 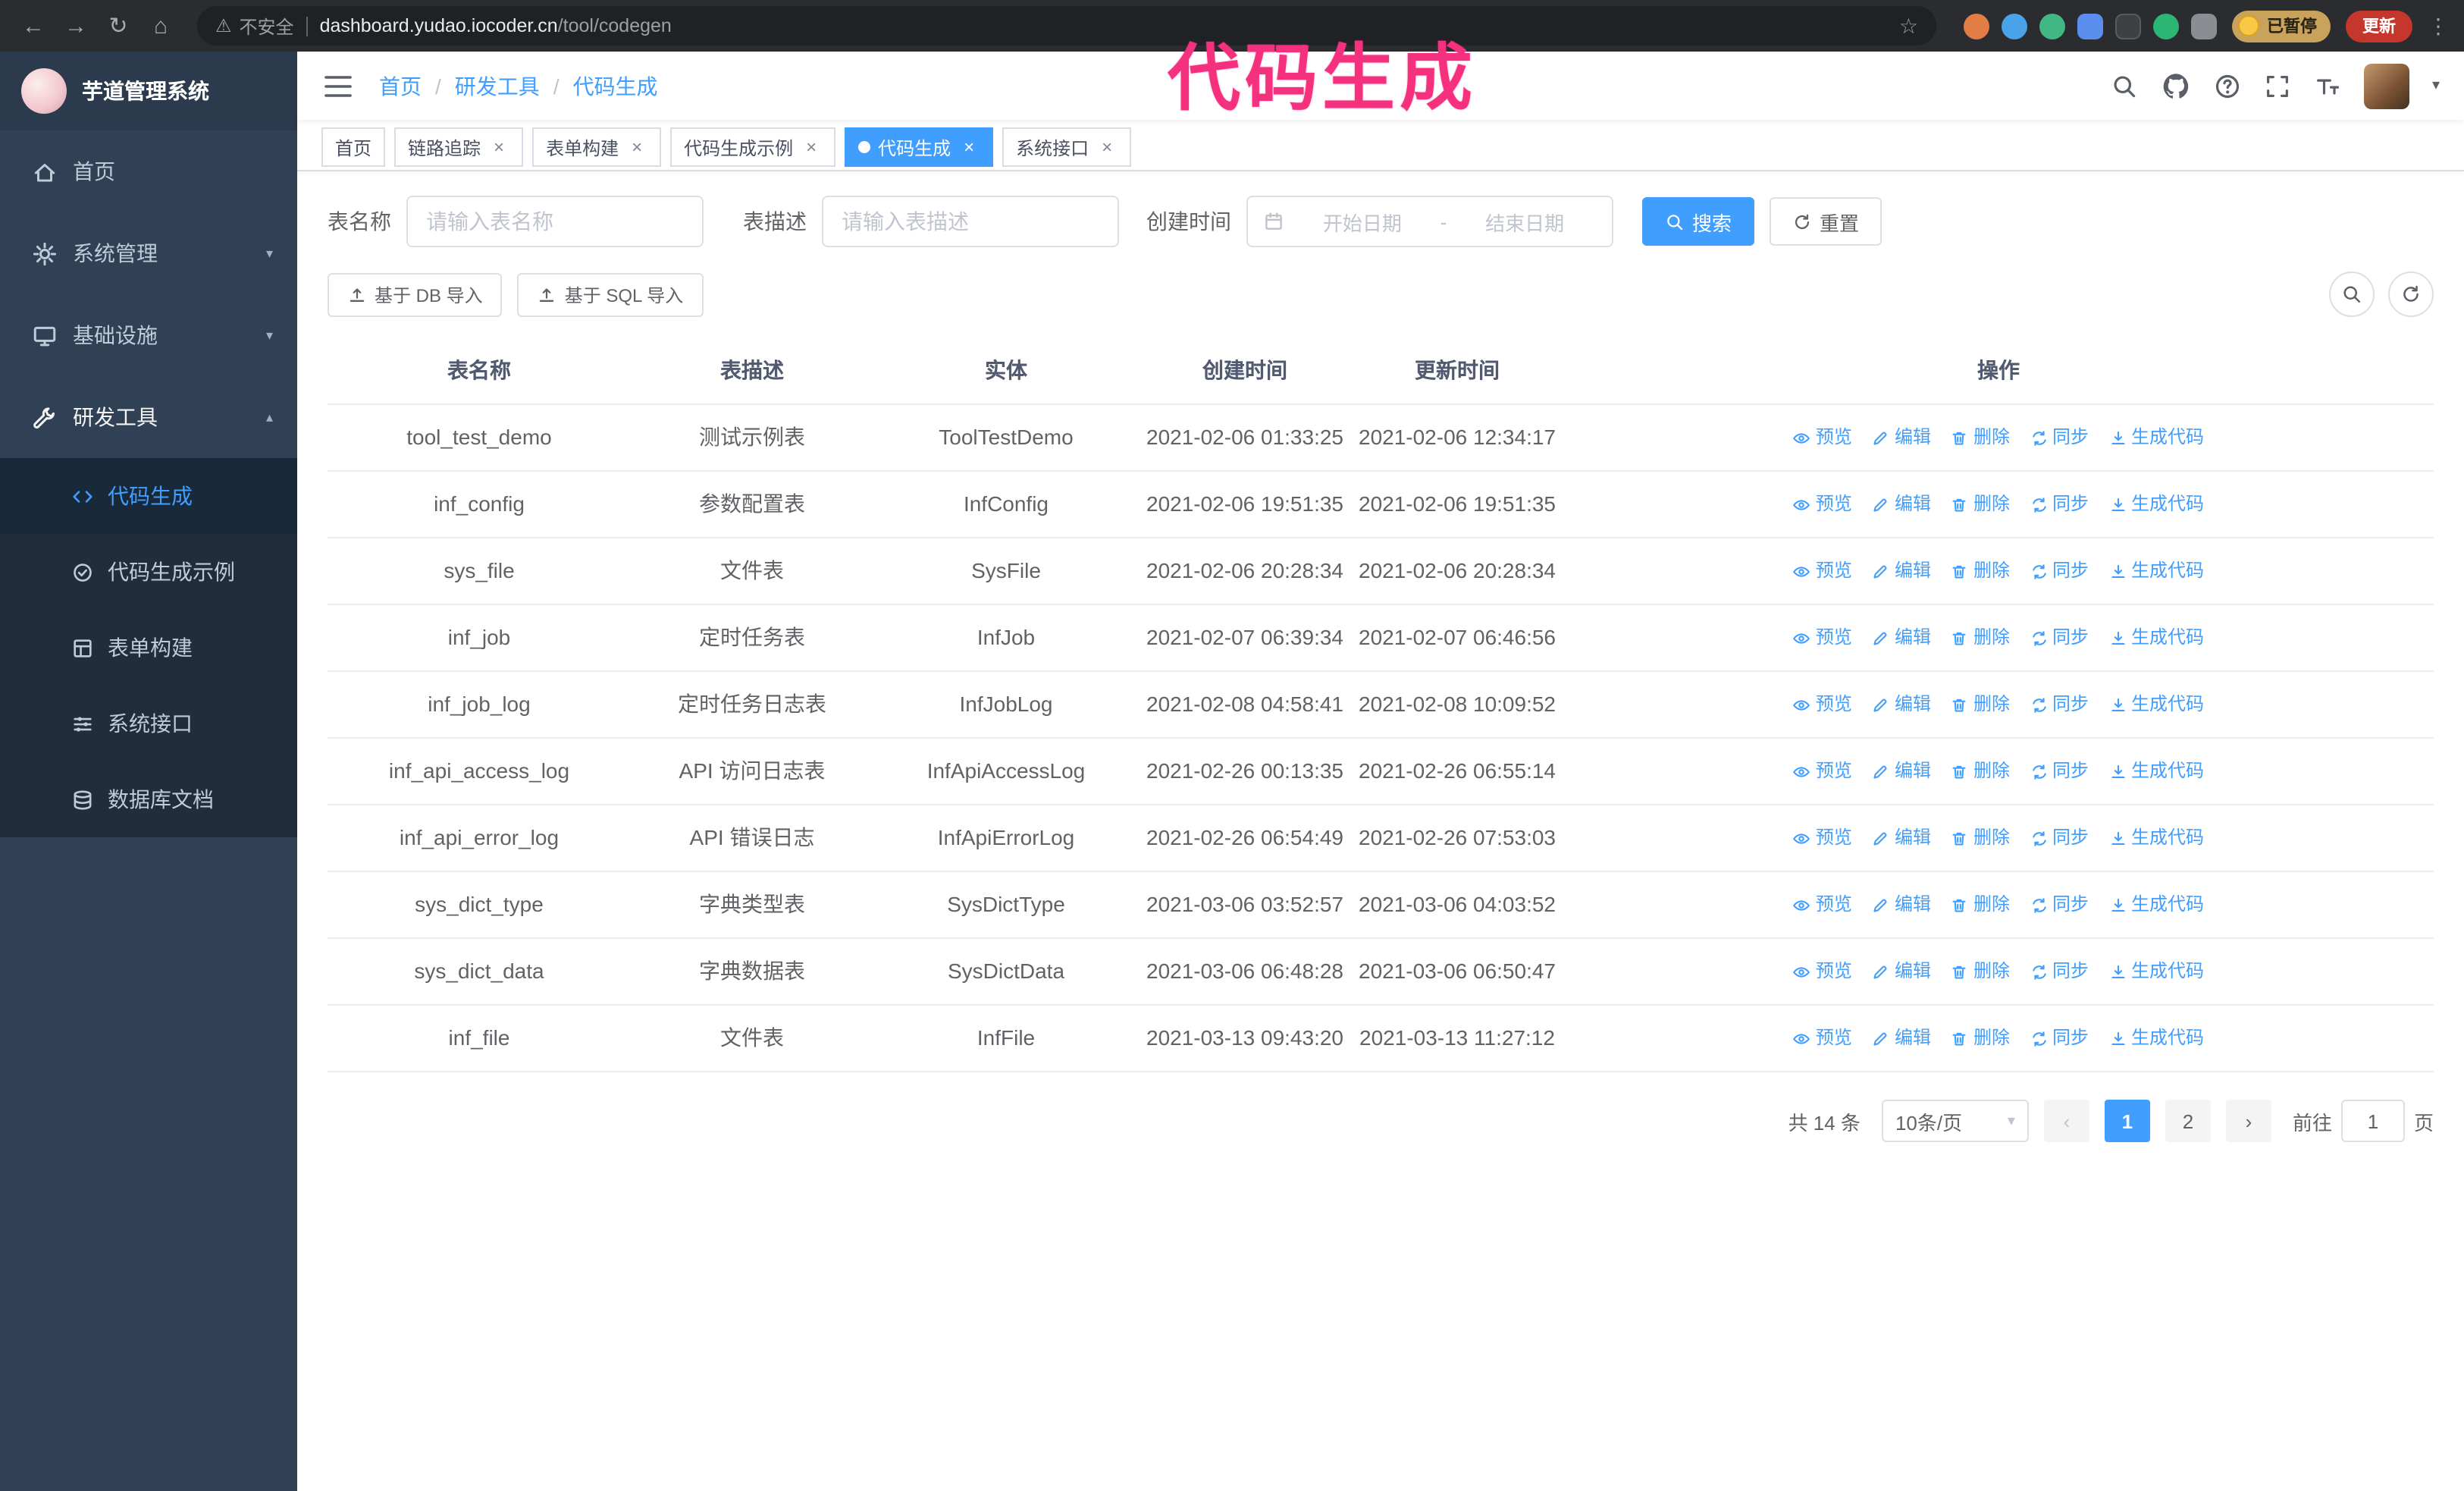 I want to click on chrome-menu-icon: ⋮, so click(x=2438, y=26).